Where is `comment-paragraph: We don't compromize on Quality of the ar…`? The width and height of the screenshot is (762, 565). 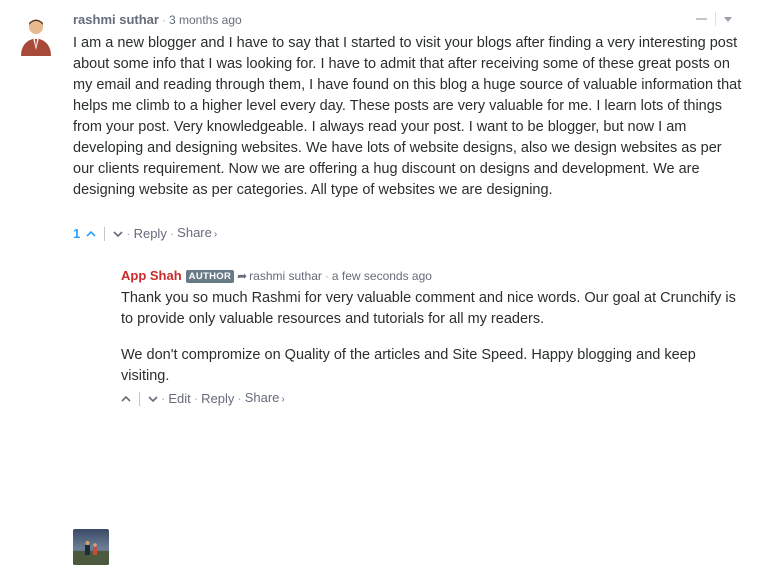 comment-paragraph: We don't compromize on Quality of the ar… is located at coordinates (408, 365).